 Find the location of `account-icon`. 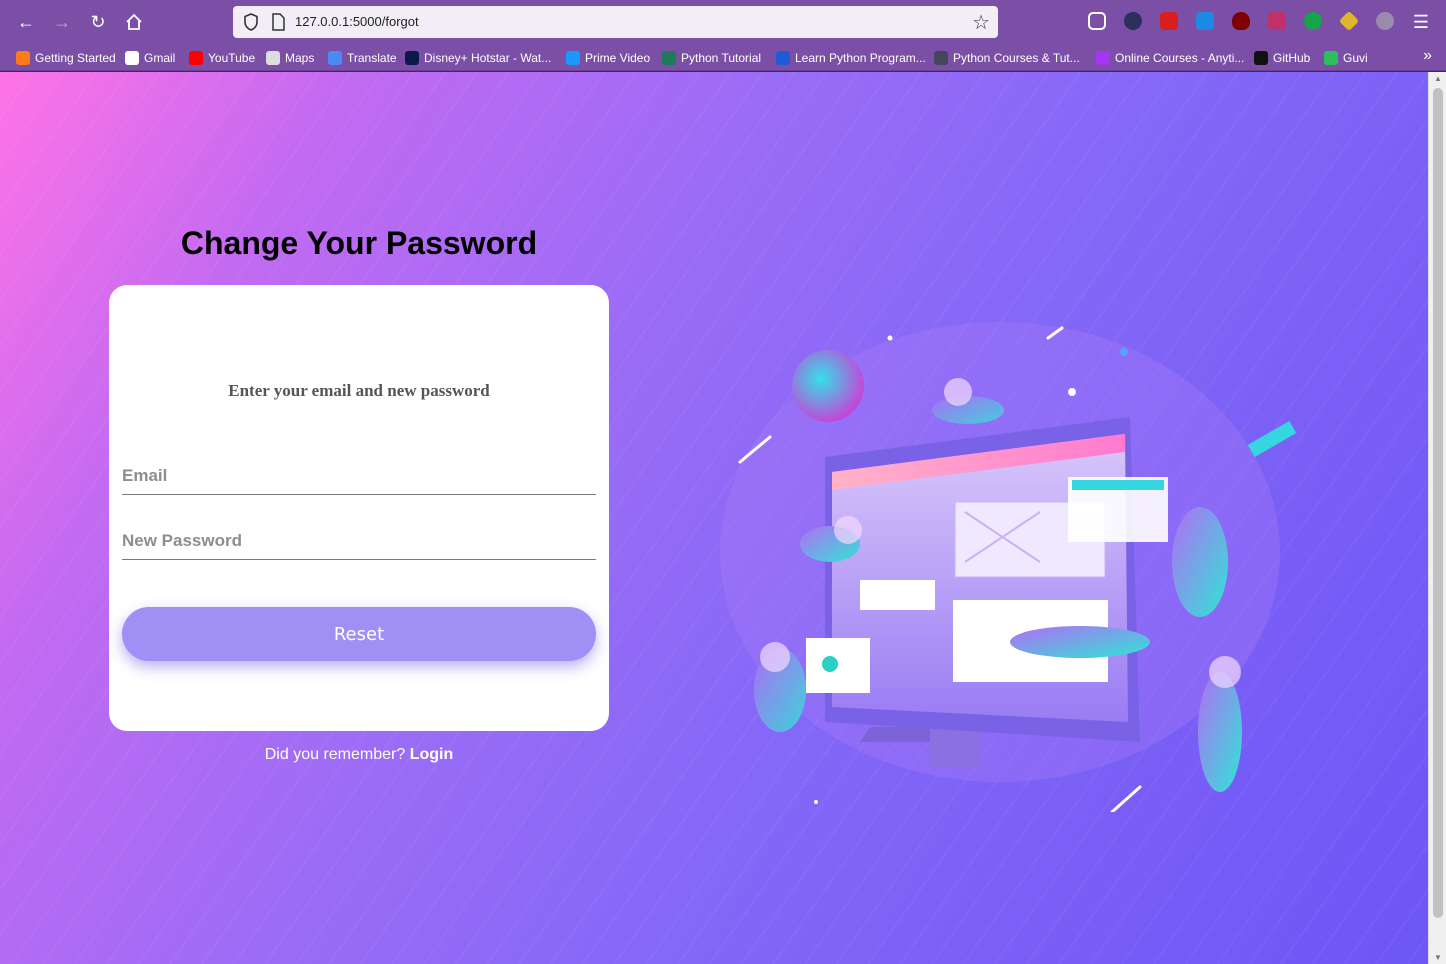

account-icon is located at coordinates (1385, 21).